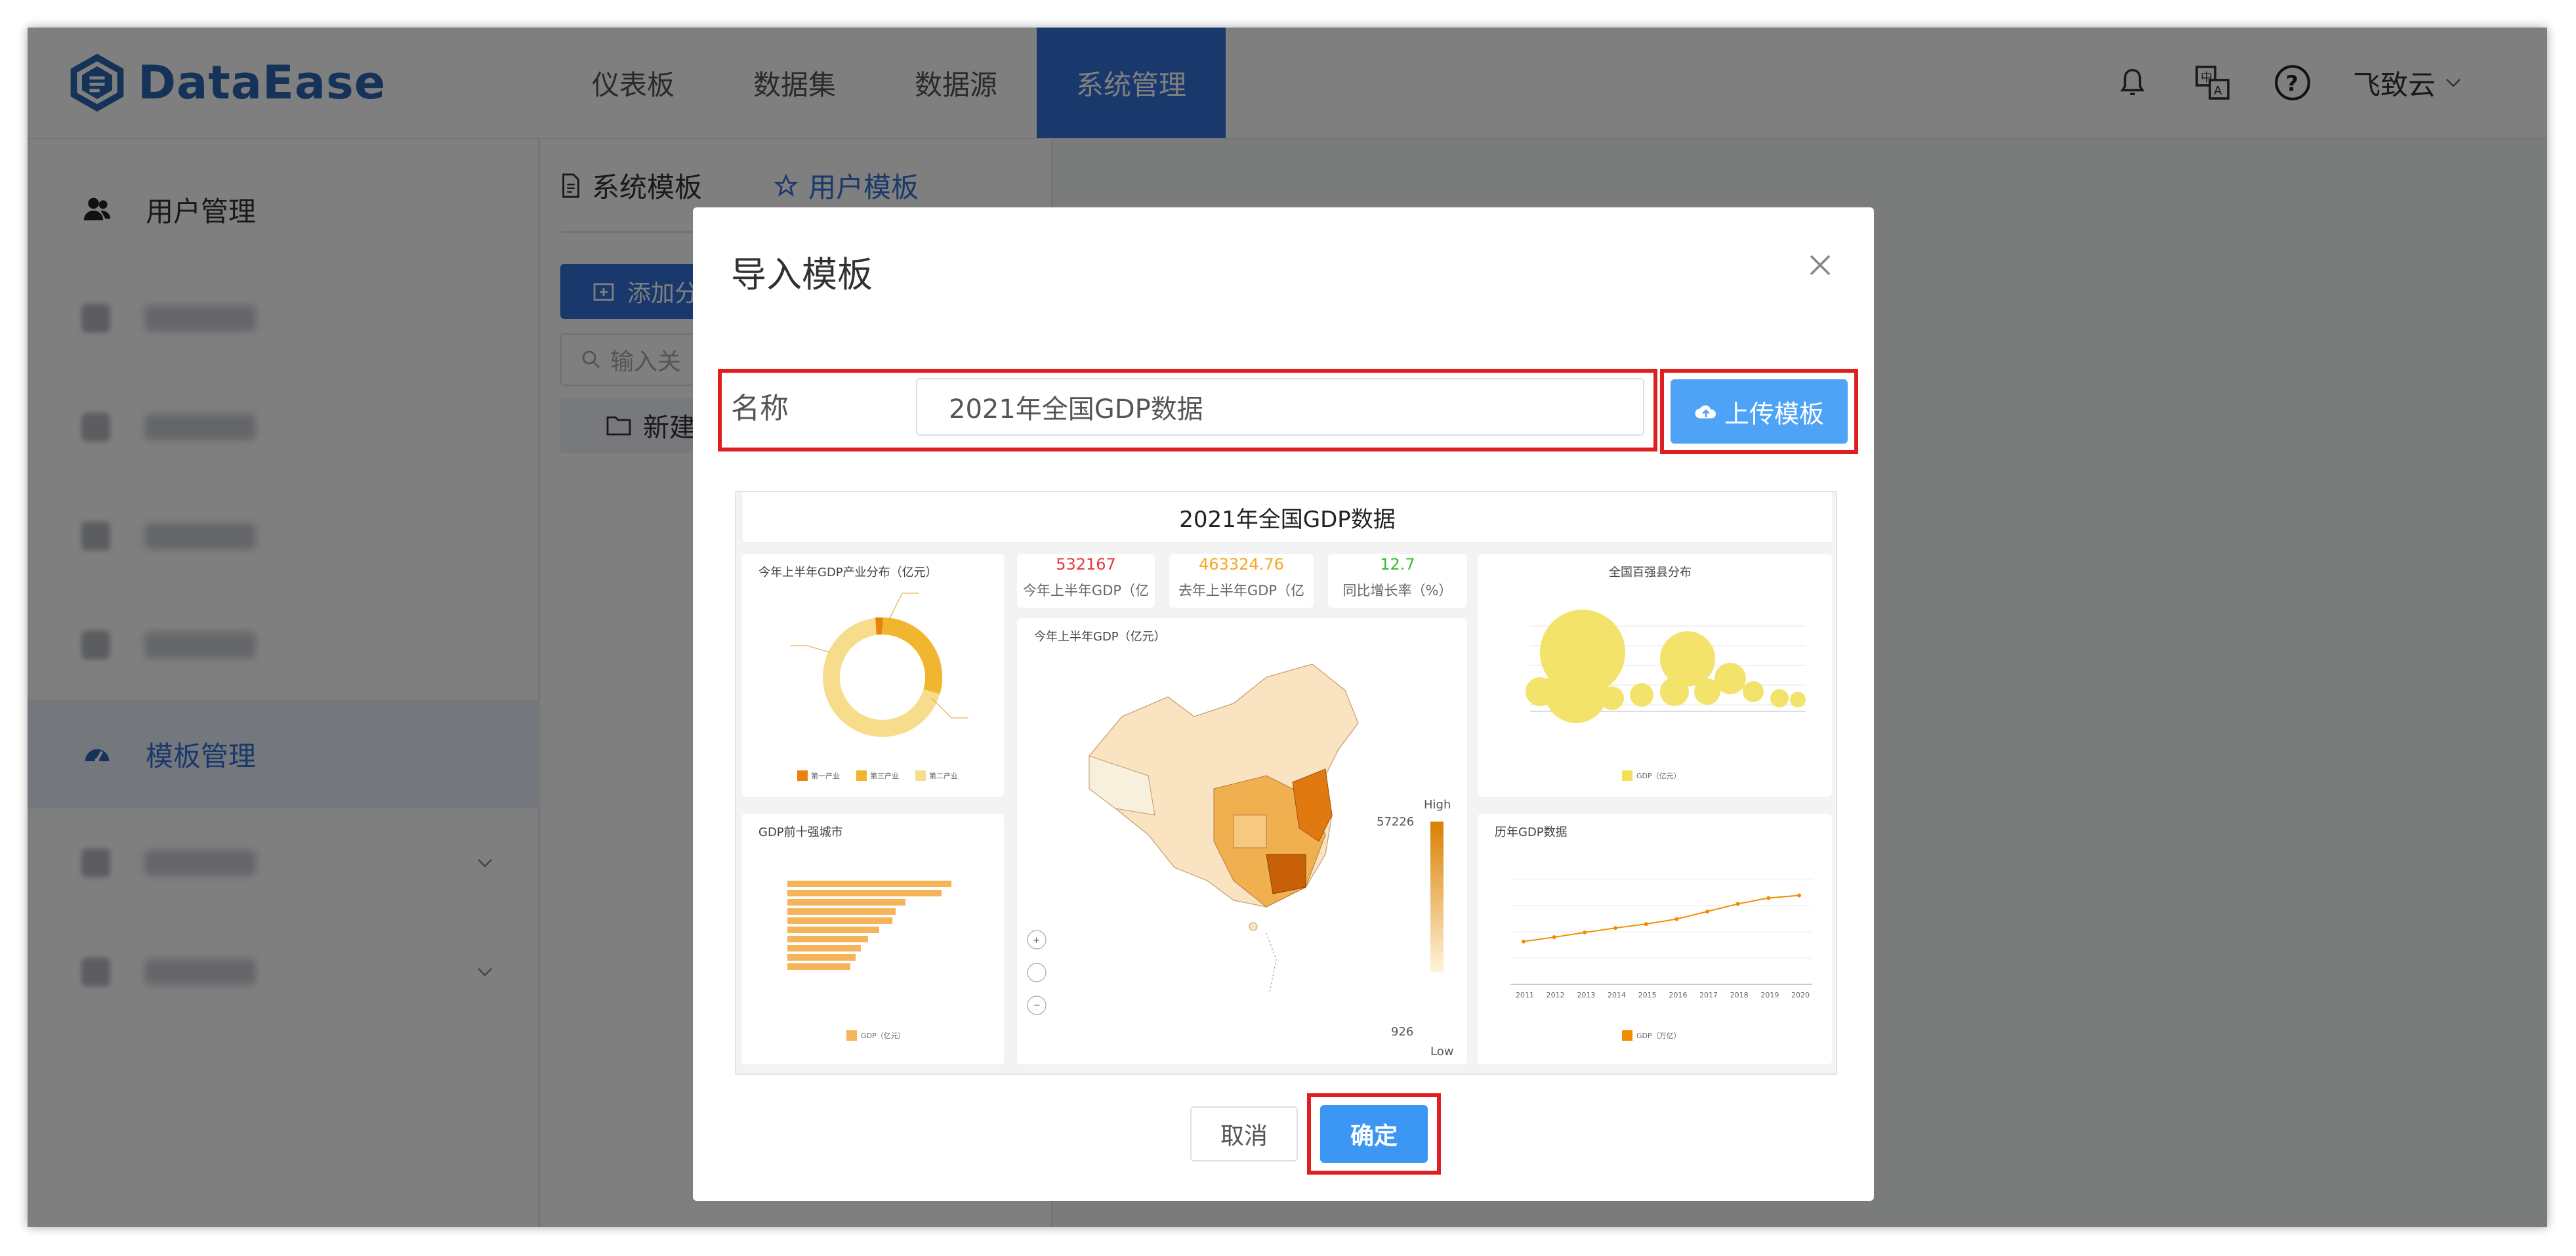 The image size is (2576, 1256). I want to click on donut-chart-card: 今年上半年GDP产业分布（亿元） 第一产业 第三产业 第二产业, so click(872, 675).